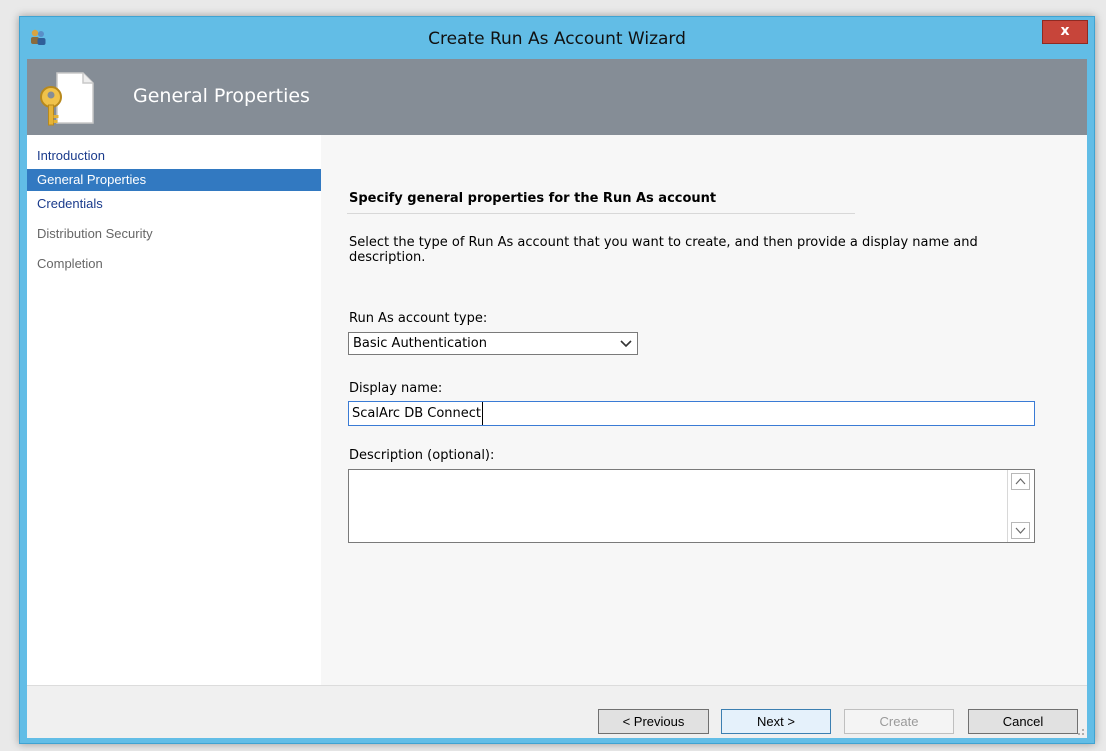  I want to click on close-button: x, so click(1065, 32).